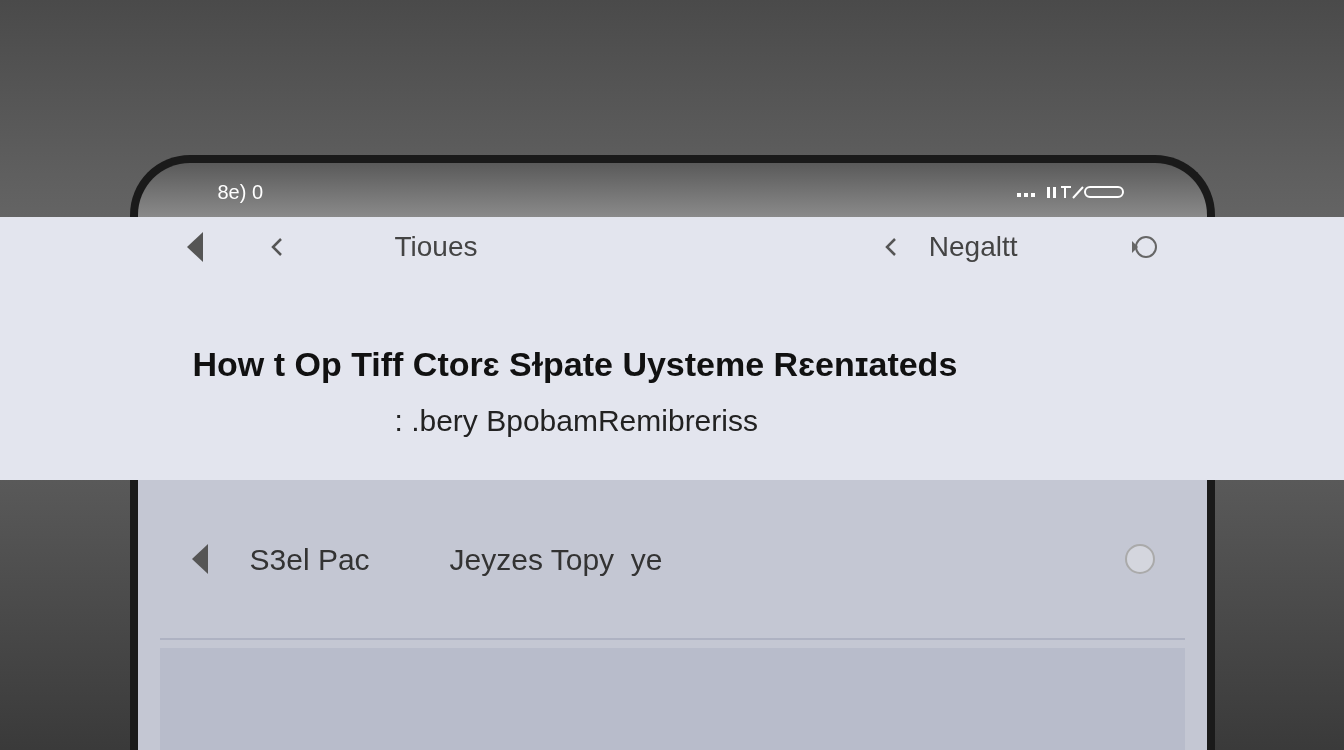  What do you see at coordinates (240, 192) in the screenshot?
I see `status-time: 8e) 0` at bounding box center [240, 192].